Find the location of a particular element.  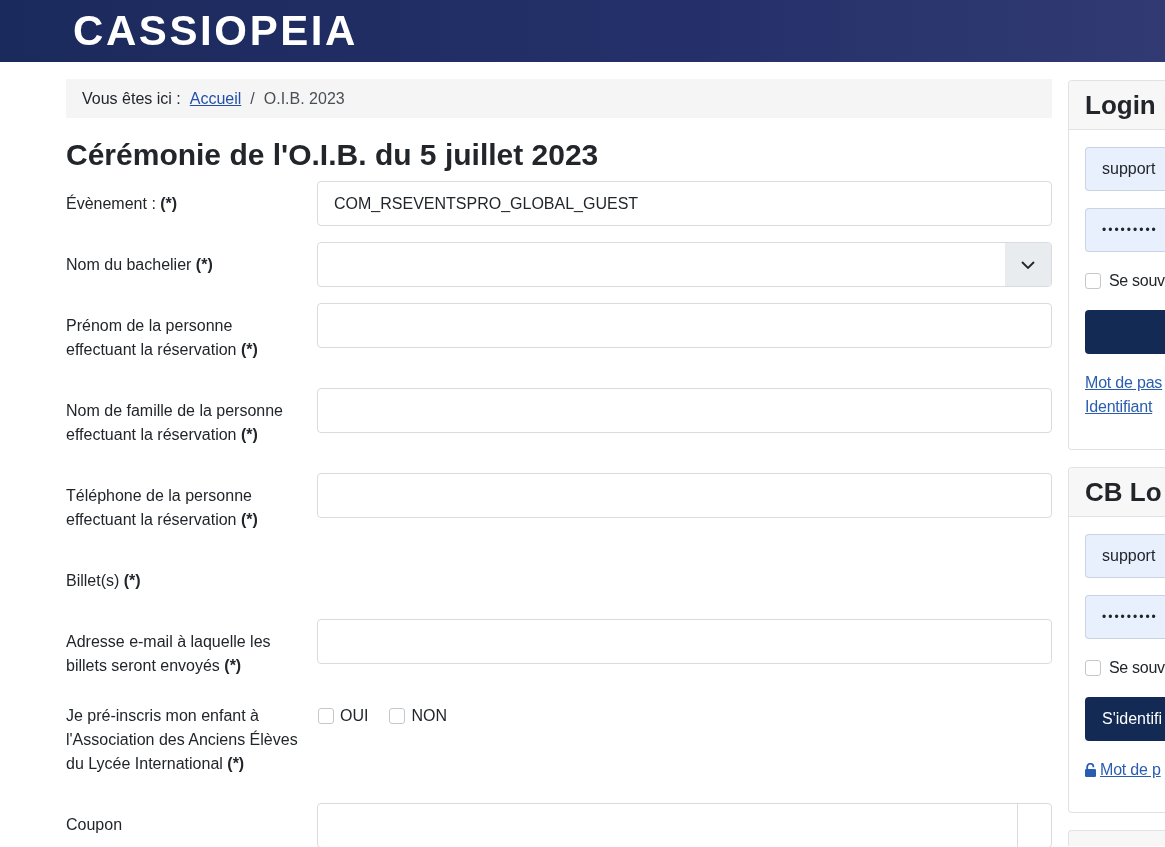

field-label: Billet(s) (*) is located at coordinates (104, 580).